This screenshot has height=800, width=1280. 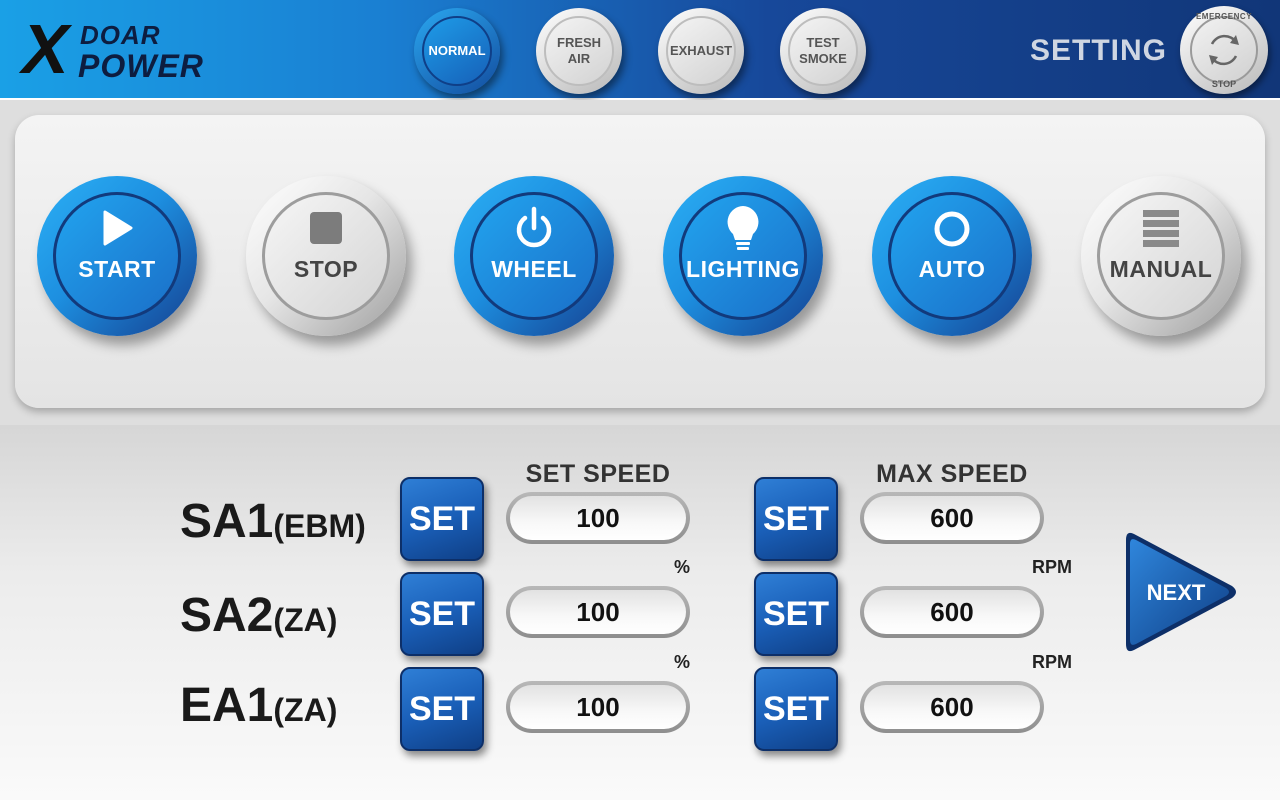 What do you see at coordinates (682, 567) in the screenshot?
I see `sa1-percent-unit: %` at bounding box center [682, 567].